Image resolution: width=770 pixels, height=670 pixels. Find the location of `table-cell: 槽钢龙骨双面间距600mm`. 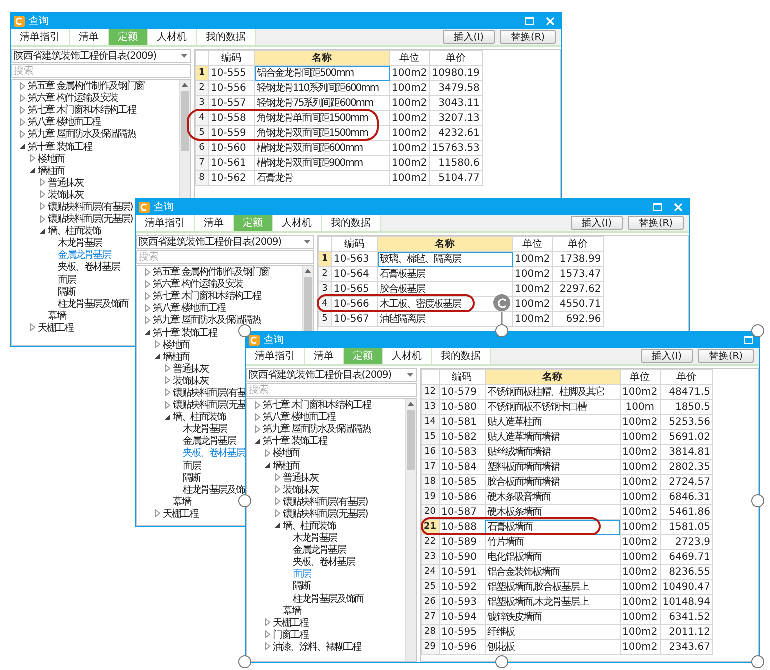

table-cell: 槽钢龙骨双面间距600mm is located at coordinates (322, 148).